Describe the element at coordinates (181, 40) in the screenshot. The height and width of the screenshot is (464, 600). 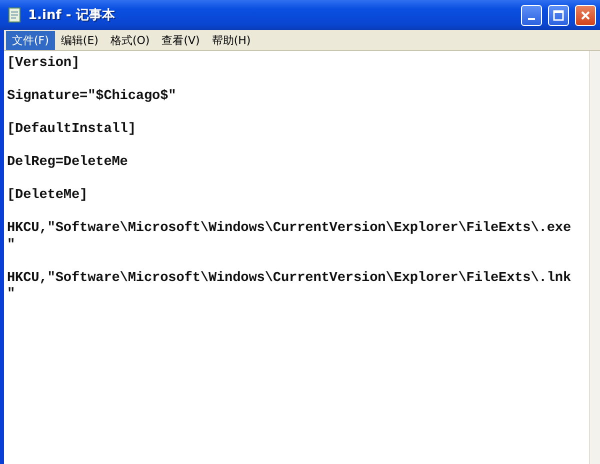
I see `menu-item: 查看(V)` at that location.